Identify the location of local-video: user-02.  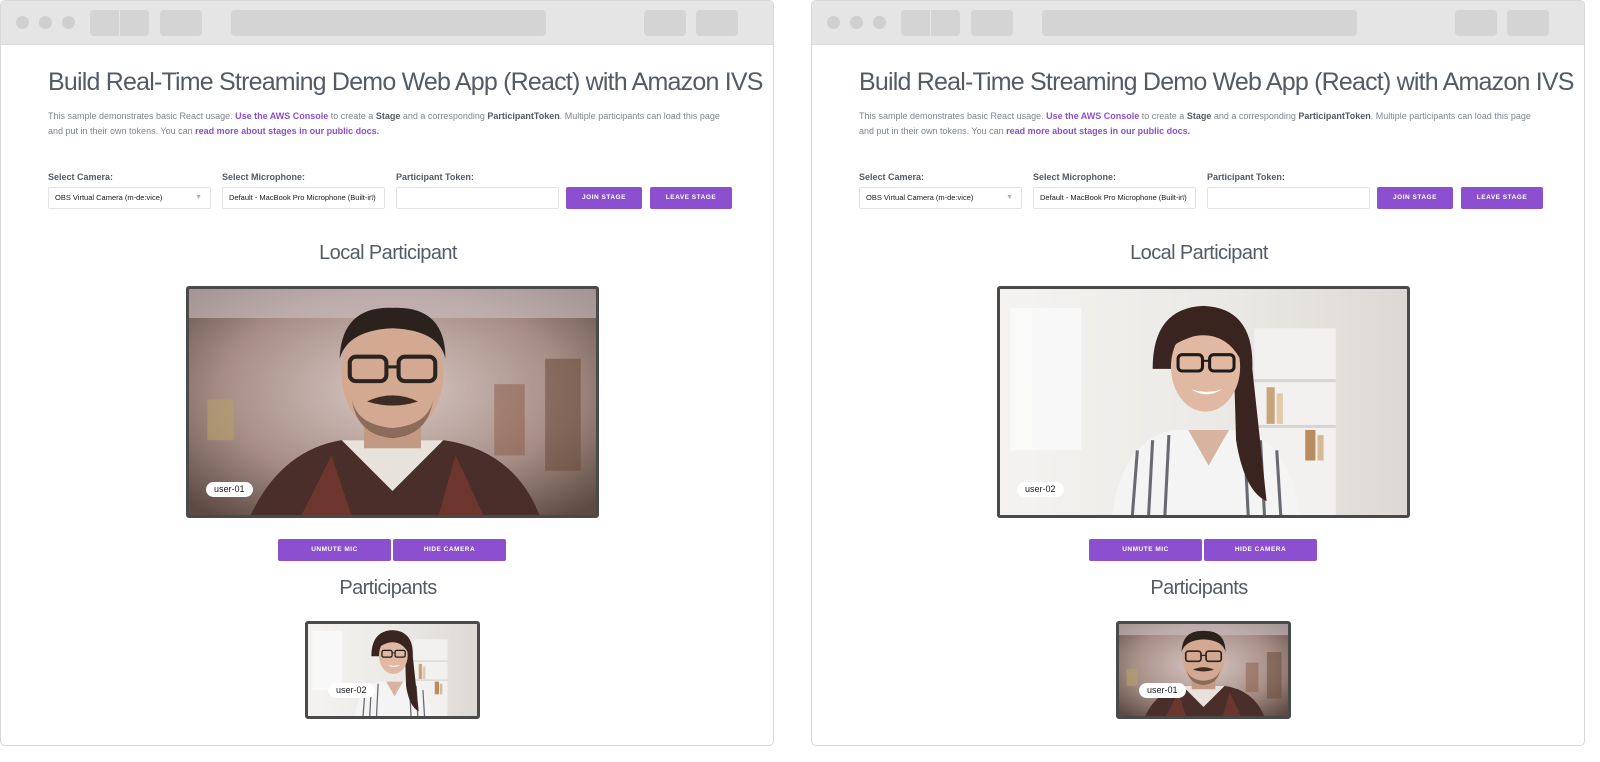
(1203, 402).